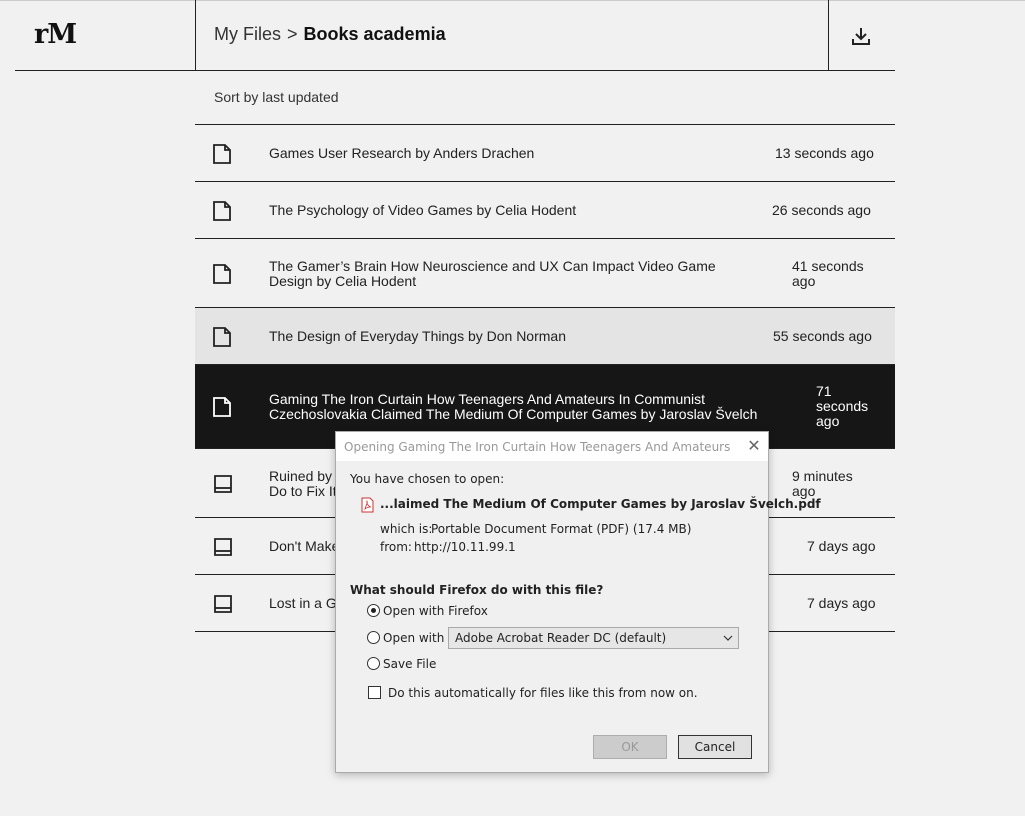 The height and width of the screenshot is (816, 1025). Describe the element at coordinates (824, 391) in the screenshot. I see `file-time-line: 71` at that location.